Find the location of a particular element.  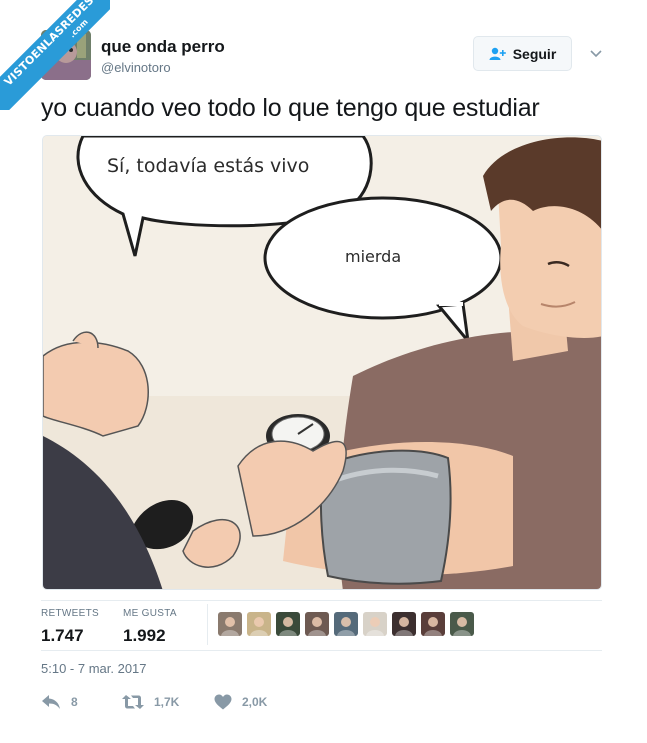

retweet-icon is located at coordinates (133, 702).